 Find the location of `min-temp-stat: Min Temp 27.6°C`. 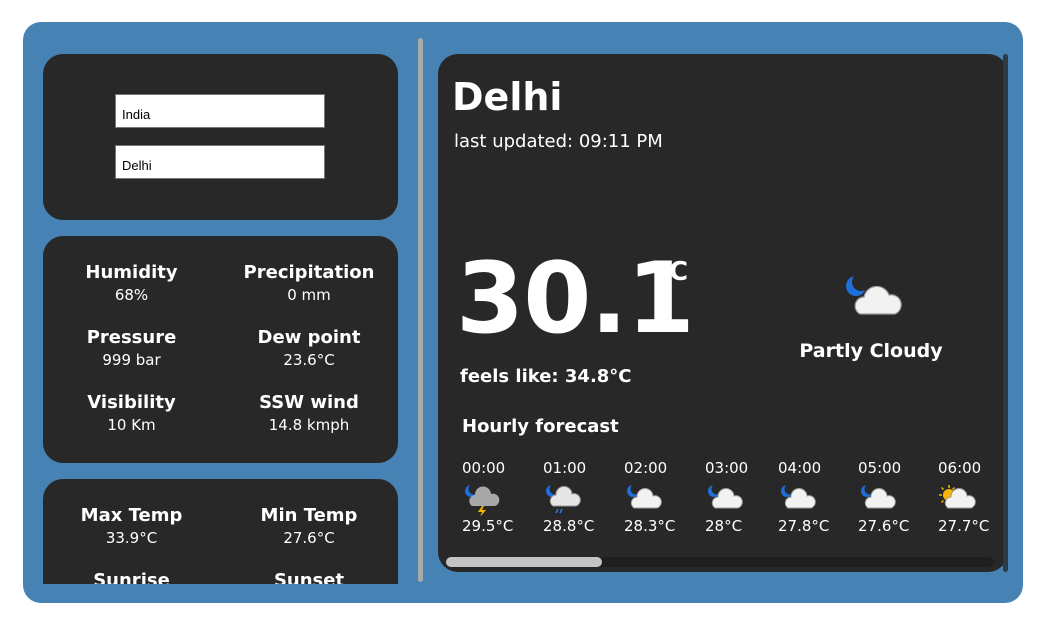

min-temp-stat: Min Temp 27.6°C is located at coordinates (309, 536).